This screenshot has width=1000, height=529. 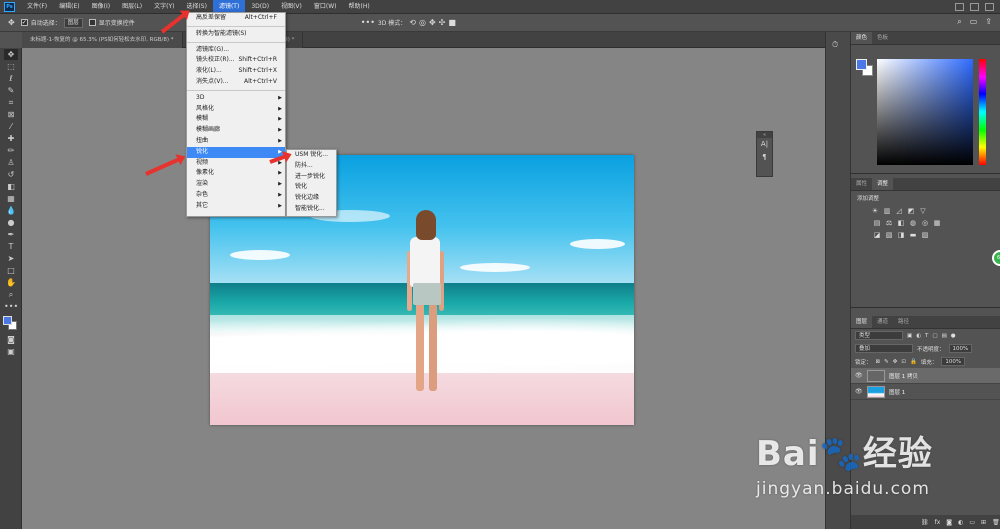 What do you see at coordinates (236, 18) in the screenshot?
I see `menu-item-high-pass: 高反差保留 Alt+Ctrl+F` at bounding box center [236, 18].